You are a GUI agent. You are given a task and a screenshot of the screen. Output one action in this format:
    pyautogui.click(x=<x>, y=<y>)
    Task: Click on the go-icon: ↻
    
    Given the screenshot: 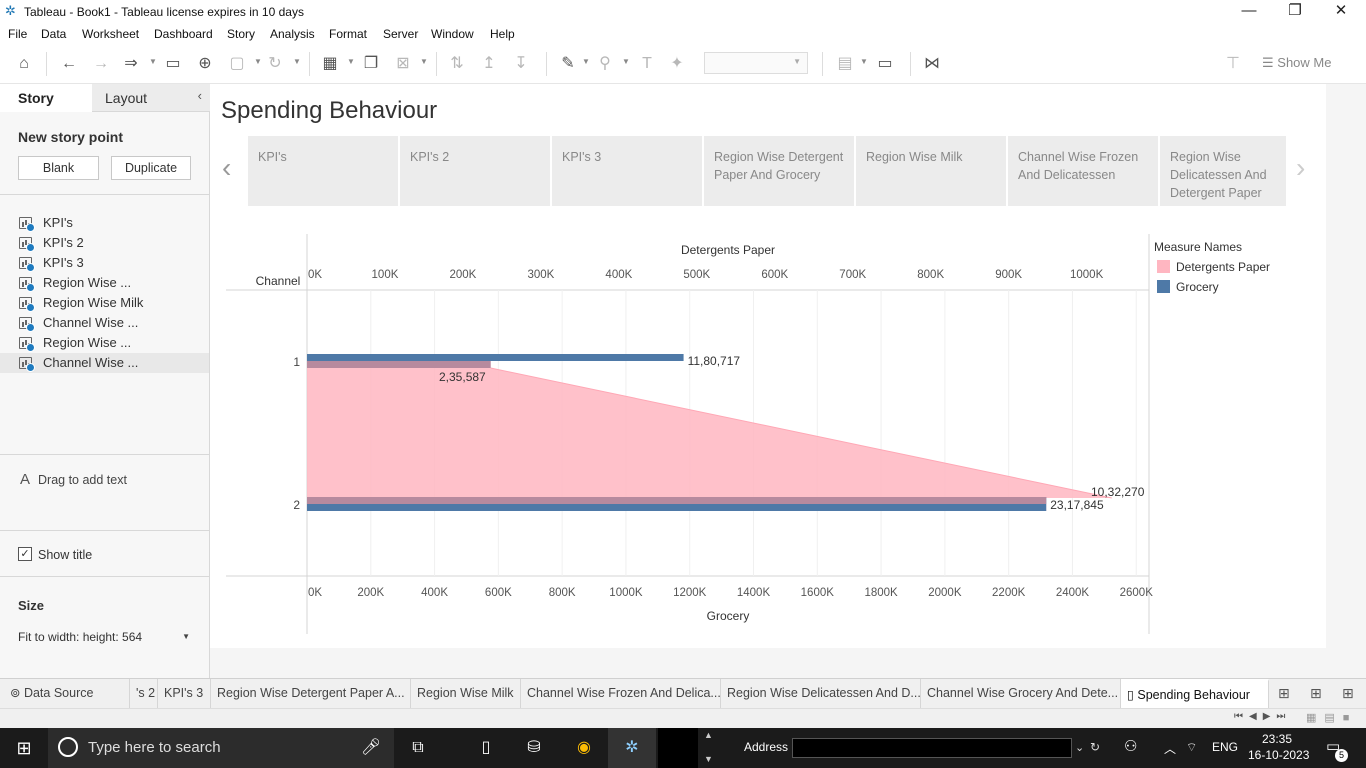 What is the action you would take?
    pyautogui.click(x=1095, y=747)
    